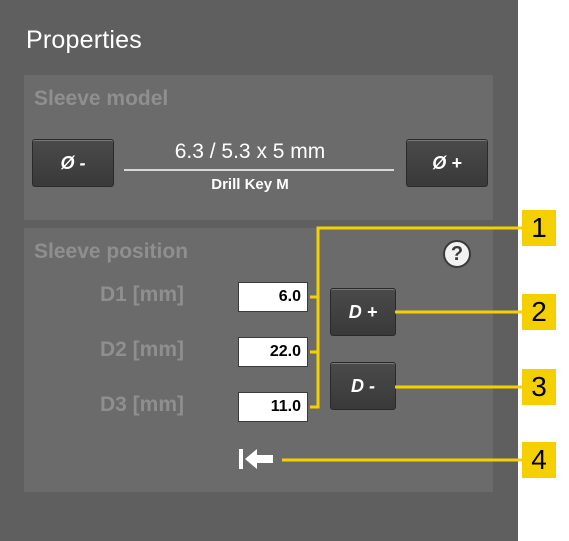 The image size is (569, 541). Describe the element at coordinates (539, 228) in the screenshot. I see `callout-1: 1` at that location.